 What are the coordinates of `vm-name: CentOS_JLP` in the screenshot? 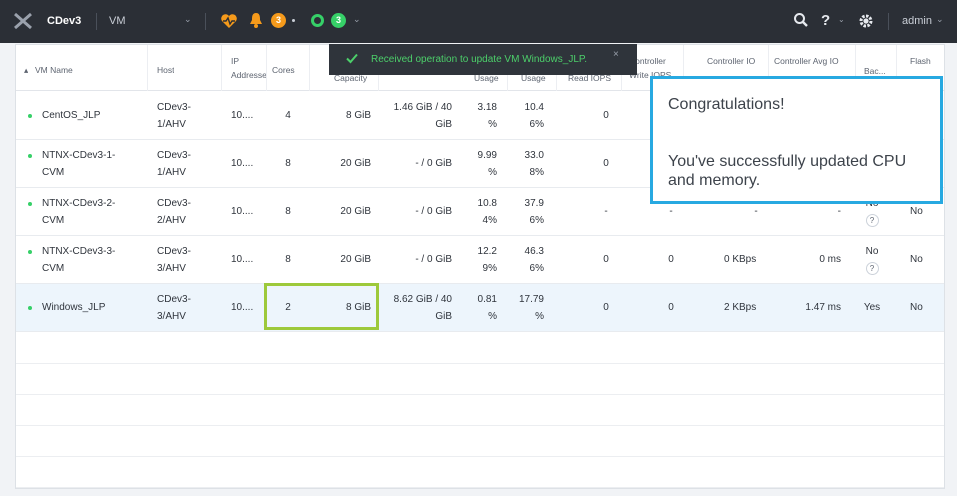 It's located at (71, 115).